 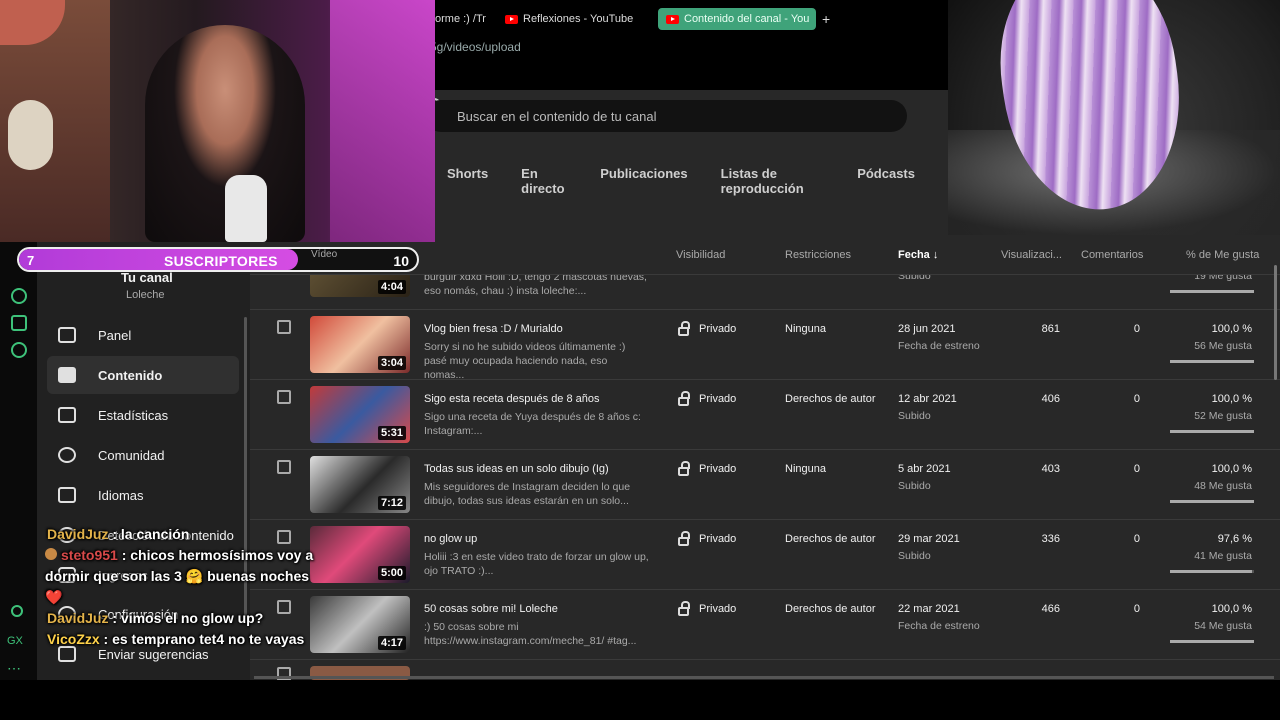 I want to click on col-restrictions: Restricciones, so click(x=818, y=255).